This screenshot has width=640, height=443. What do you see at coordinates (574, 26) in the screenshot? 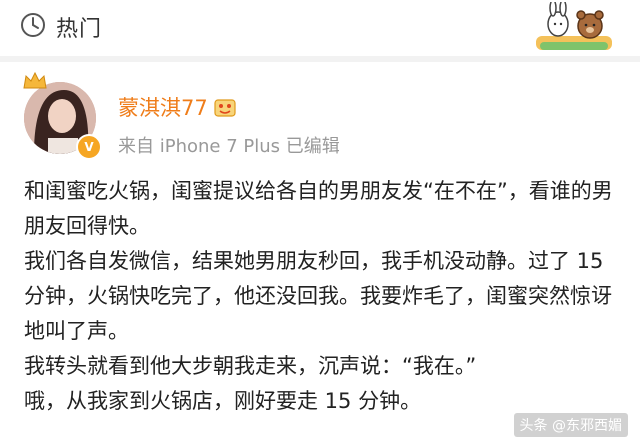
I see `bunny-bear-sticker` at bounding box center [574, 26].